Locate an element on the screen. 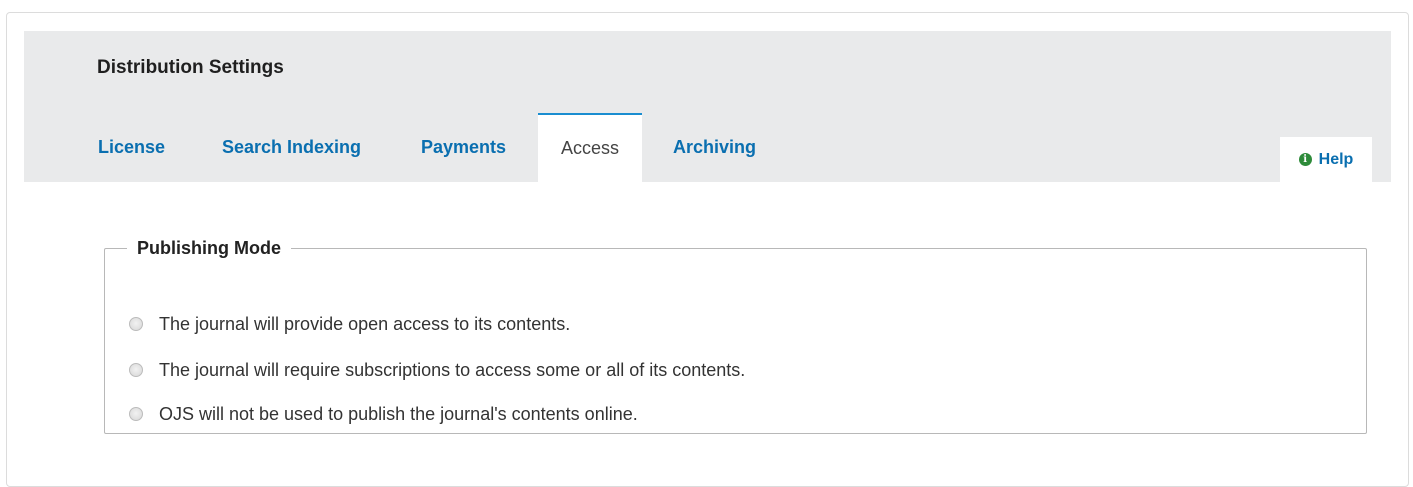 The height and width of the screenshot is (487, 1413). tab-archiving: Archiving is located at coordinates (714, 147).